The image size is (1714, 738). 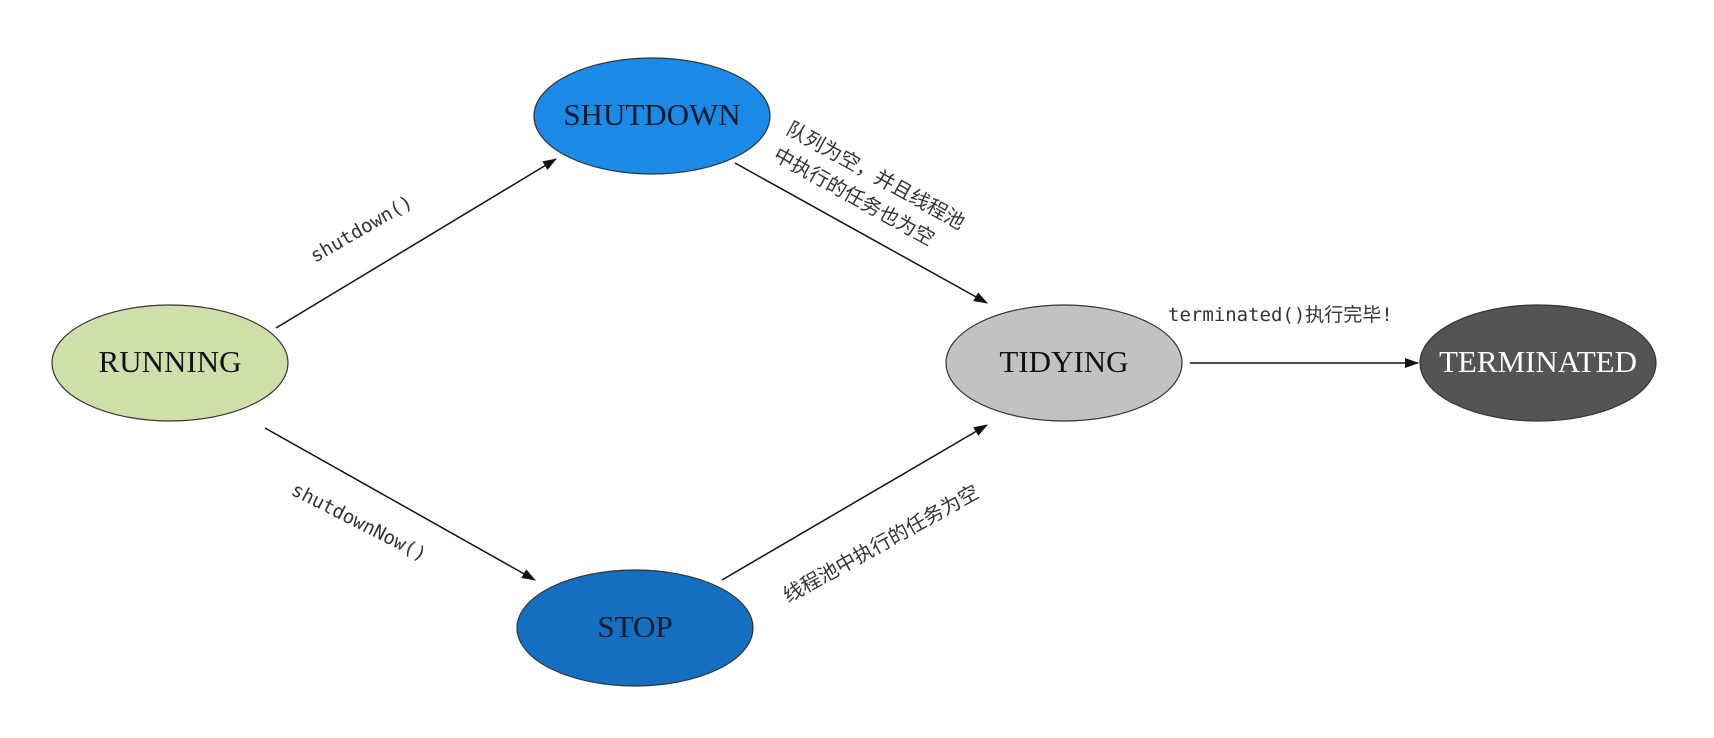 What do you see at coordinates (359, 522) in the screenshot?
I see `transition-label-shutdown-now: shutdownNow()` at bounding box center [359, 522].